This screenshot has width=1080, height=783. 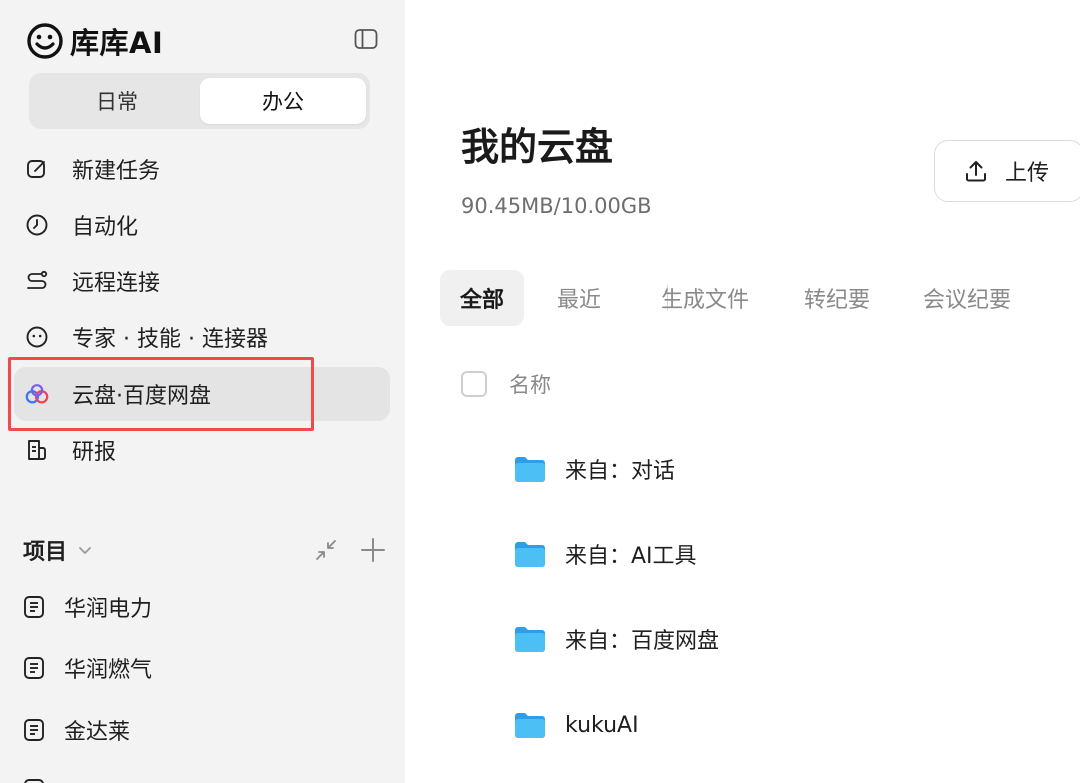 What do you see at coordinates (37, 337) in the screenshot?
I see `smiley-icon` at bounding box center [37, 337].